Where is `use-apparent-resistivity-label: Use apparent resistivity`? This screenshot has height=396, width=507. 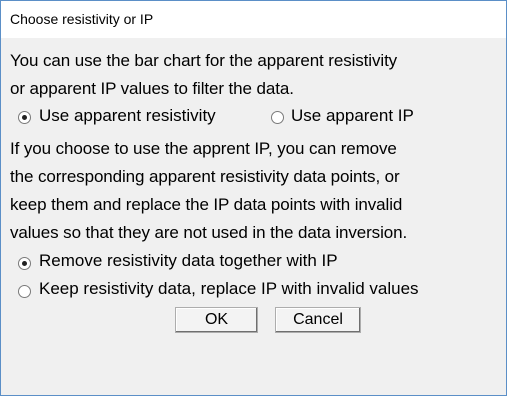 use-apparent-resistivity-label: Use apparent resistivity is located at coordinates (127, 116).